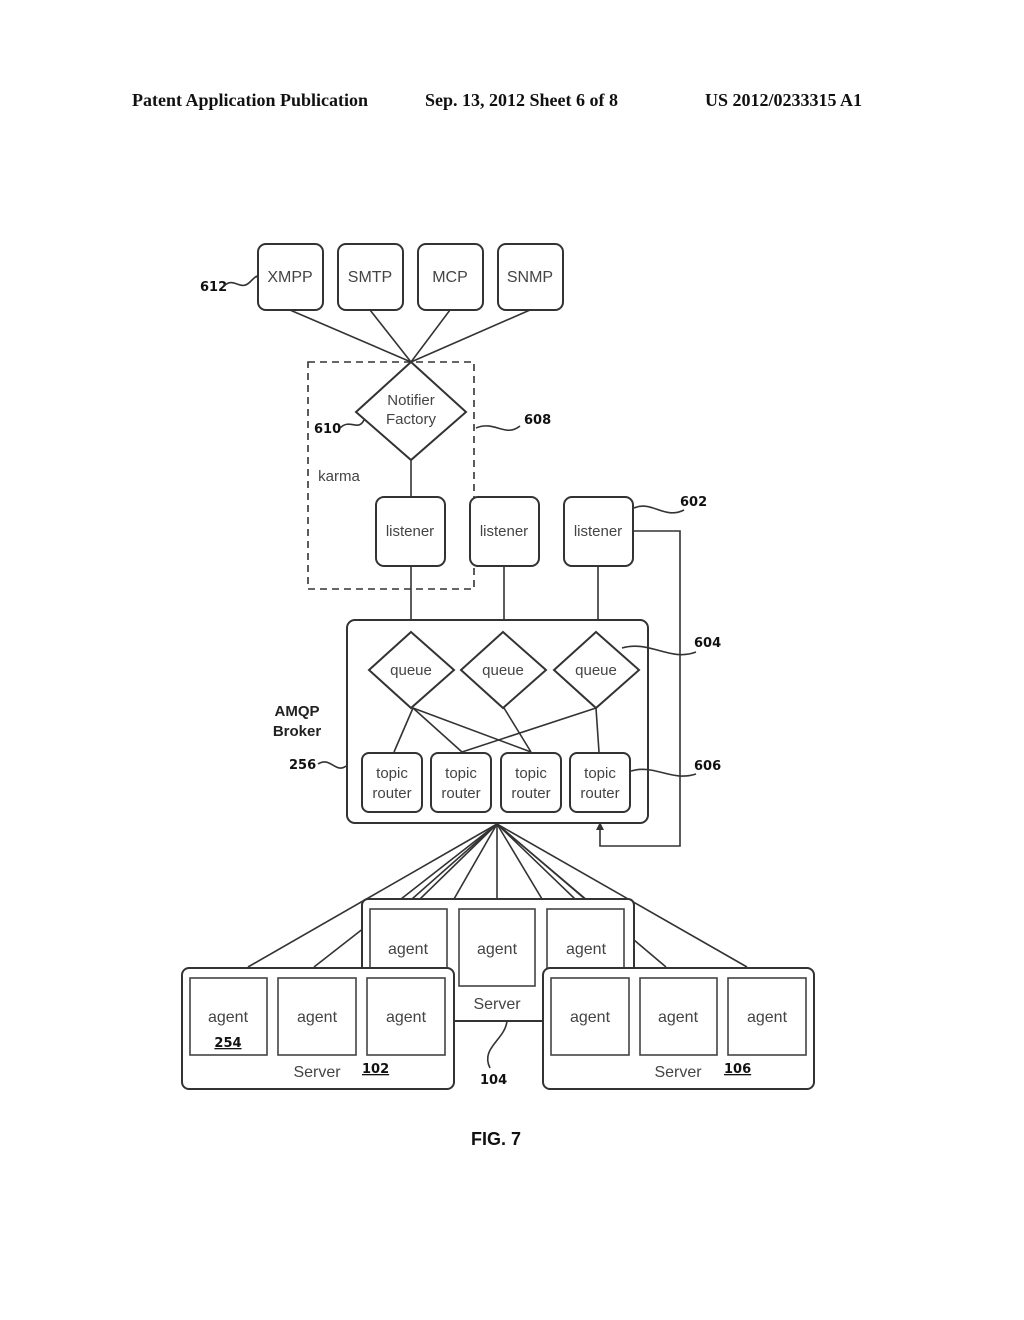 The height and width of the screenshot is (1320, 1024). I want to click on karma-label: karma, so click(339, 476).